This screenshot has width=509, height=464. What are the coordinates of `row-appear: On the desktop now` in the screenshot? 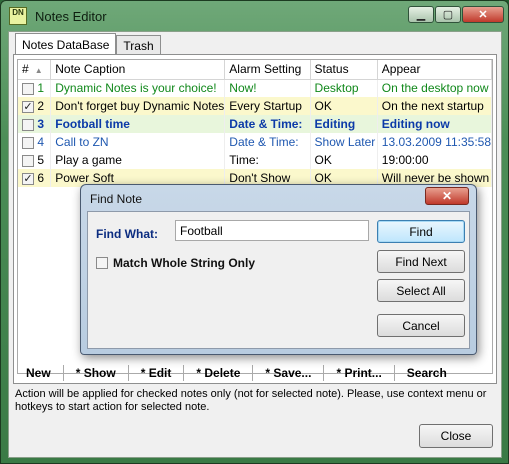 It's located at (434, 88).